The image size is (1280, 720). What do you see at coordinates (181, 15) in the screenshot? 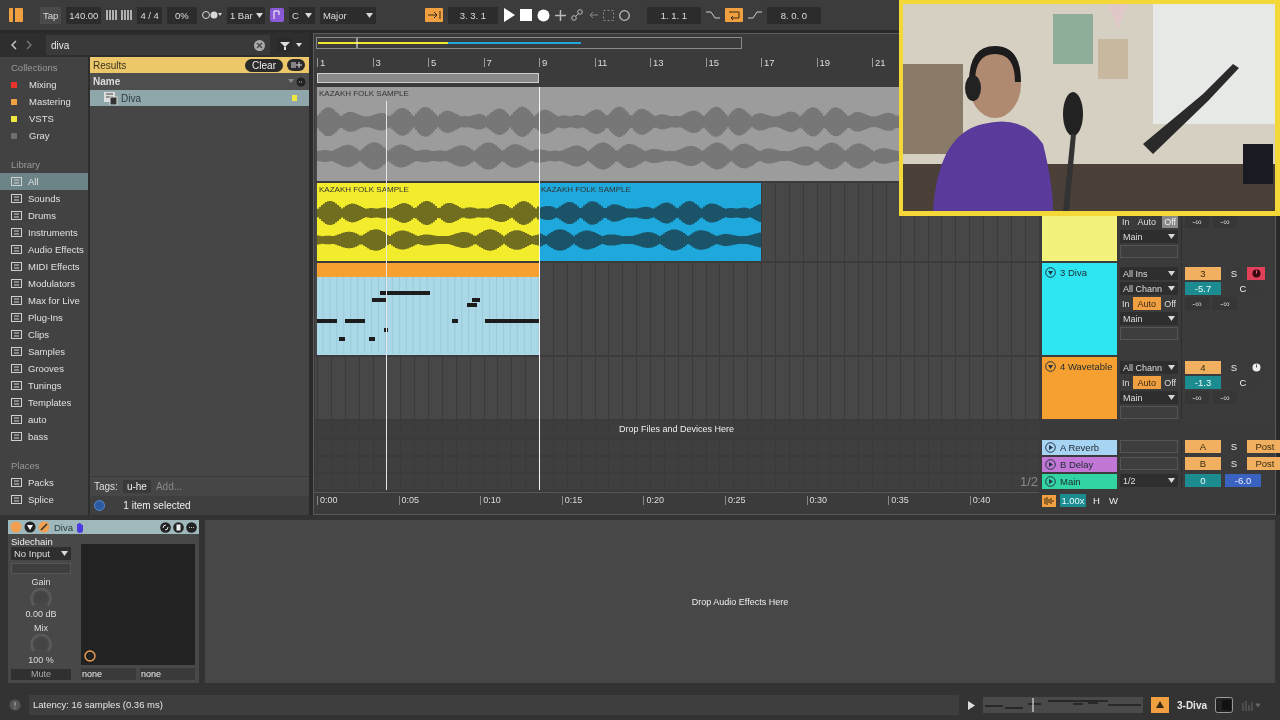
I see `groove-field: 0%` at bounding box center [181, 15].